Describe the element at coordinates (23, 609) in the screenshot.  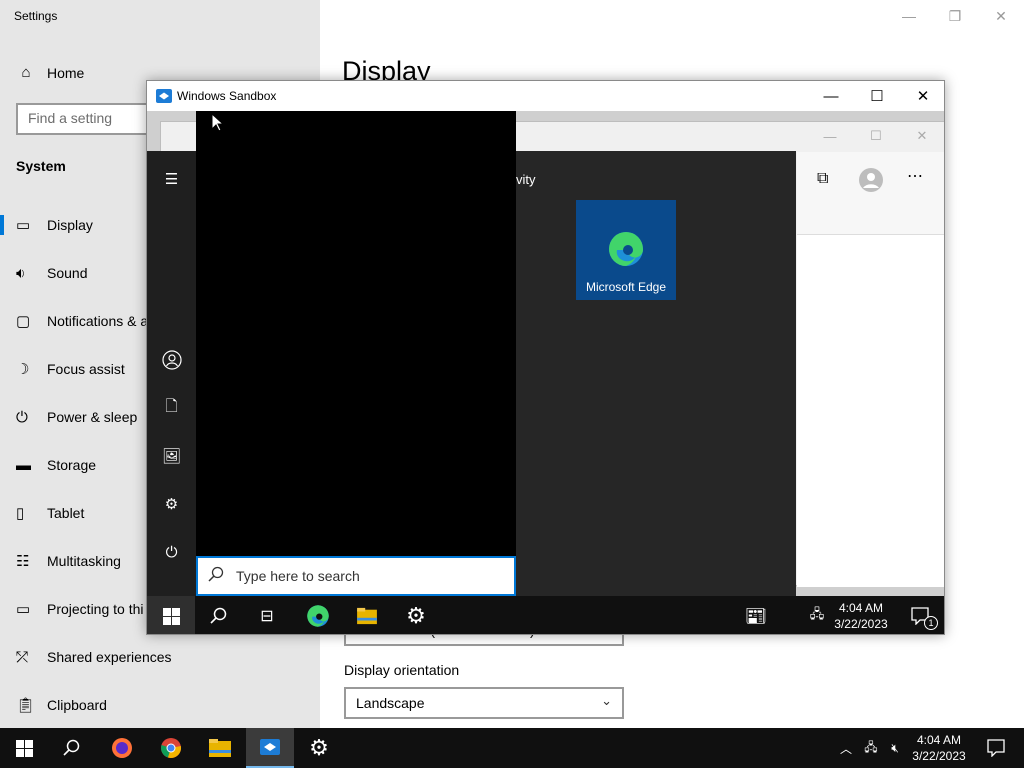
I see `projector-icon: ▭` at that location.